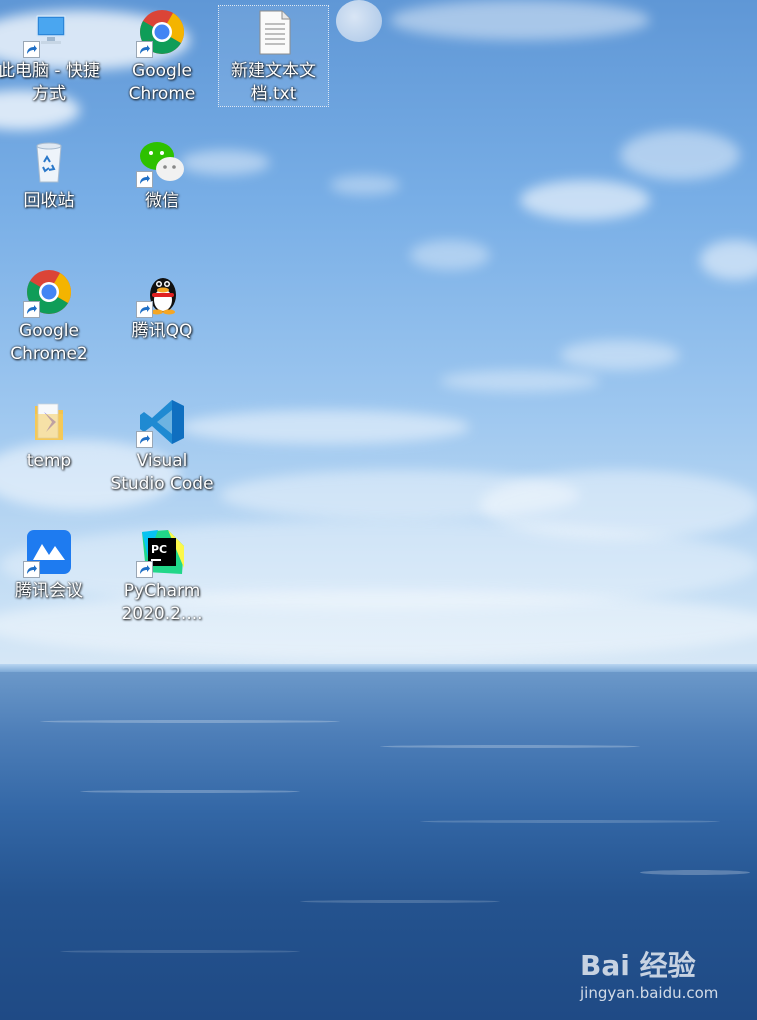 The height and width of the screenshot is (1020, 757). I want to click on watermark-url: jingyan.baidu.com, so click(649, 993).